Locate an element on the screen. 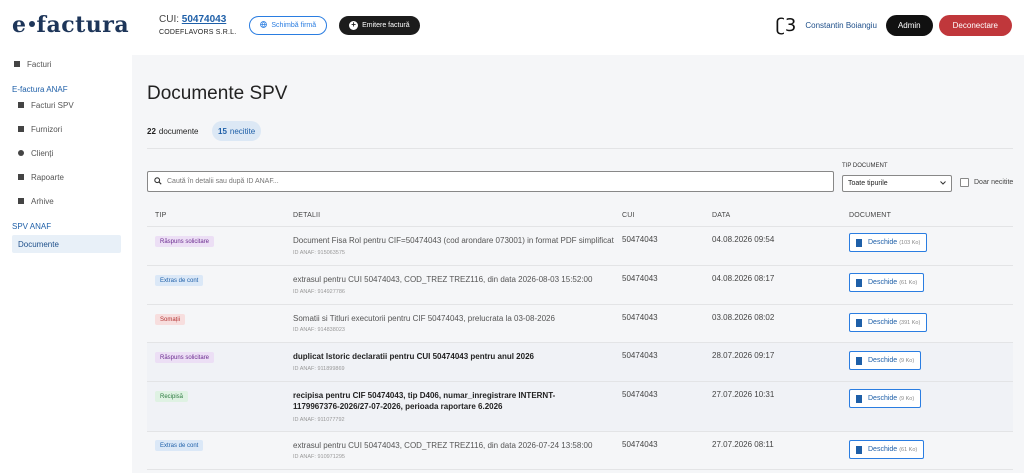 The image size is (1024, 473). company-info: CUI: 50474043 CODEFLAVORS S.R.L. is located at coordinates (197, 25).